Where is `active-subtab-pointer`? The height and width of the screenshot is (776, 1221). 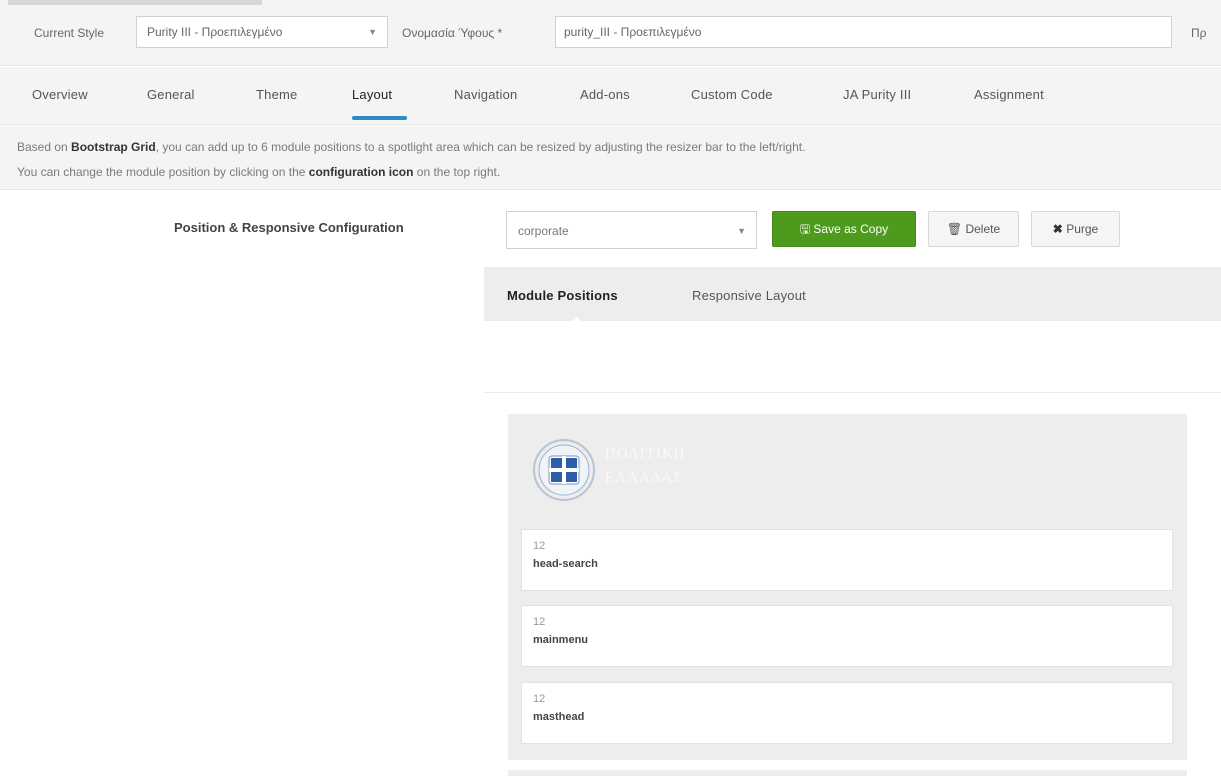
active-subtab-pointer is located at coordinates (577, 320).